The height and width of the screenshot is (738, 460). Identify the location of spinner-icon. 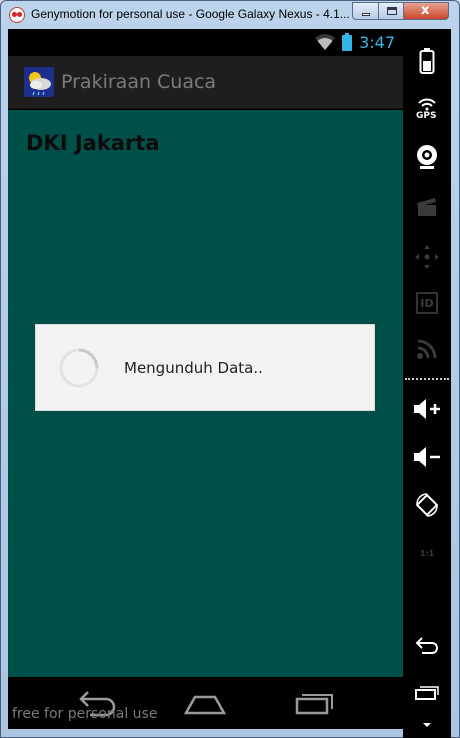
(79, 368).